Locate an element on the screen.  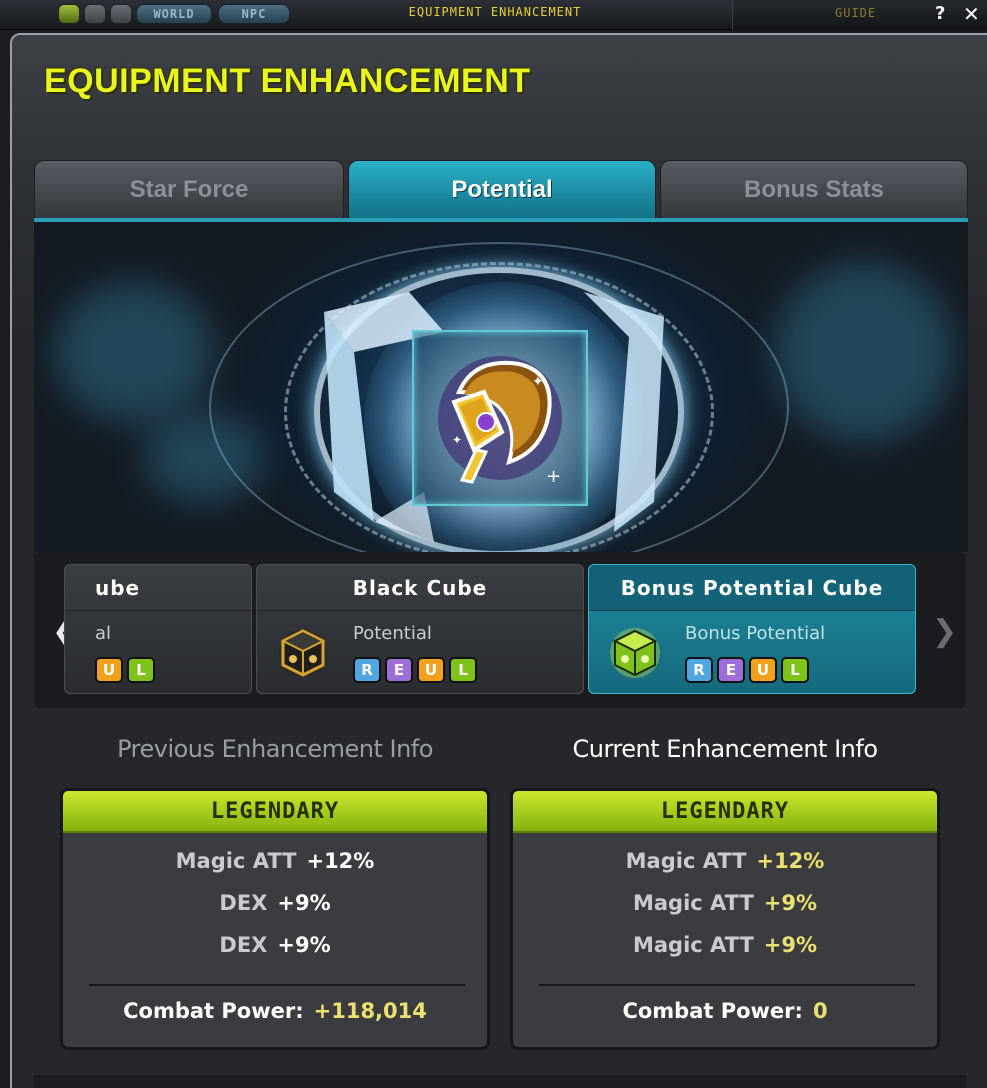
combat-power-line: Combat Power: 0 is located at coordinates (725, 1011).